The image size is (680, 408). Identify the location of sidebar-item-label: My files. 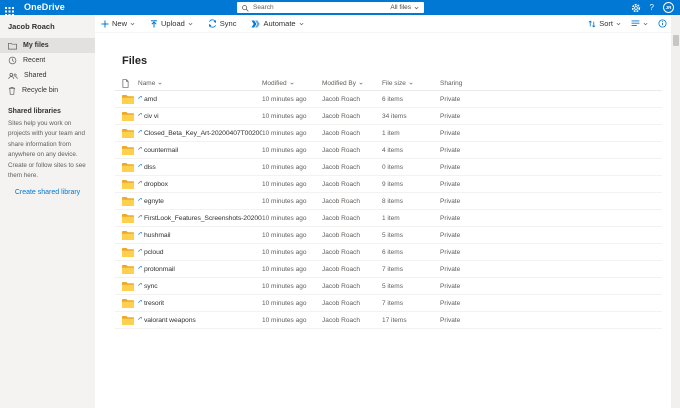
(36, 45).